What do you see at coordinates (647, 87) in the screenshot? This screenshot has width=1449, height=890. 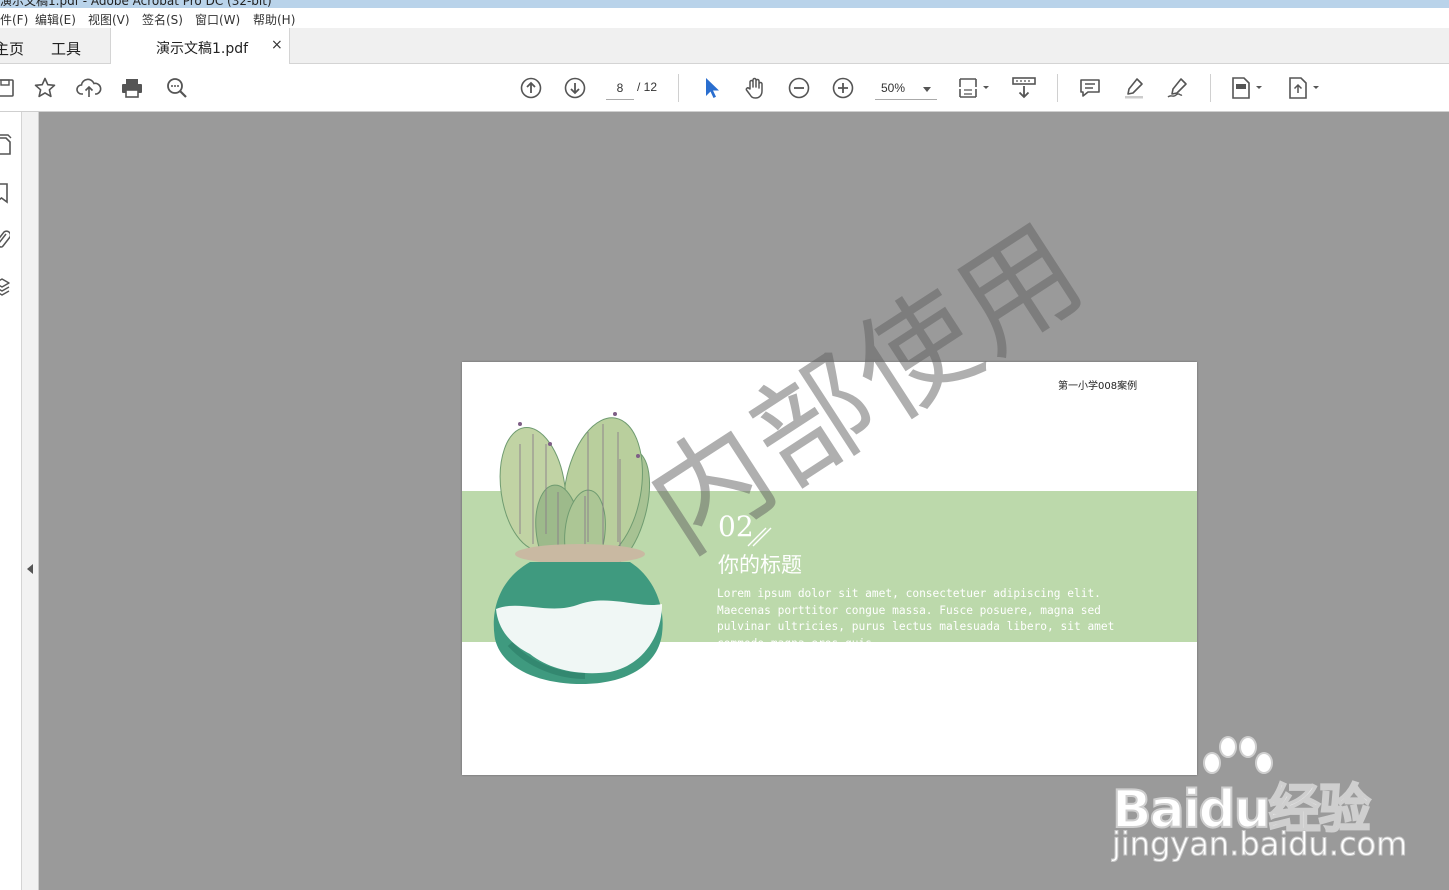 I see `page-total: / 12` at bounding box center [647, 87].